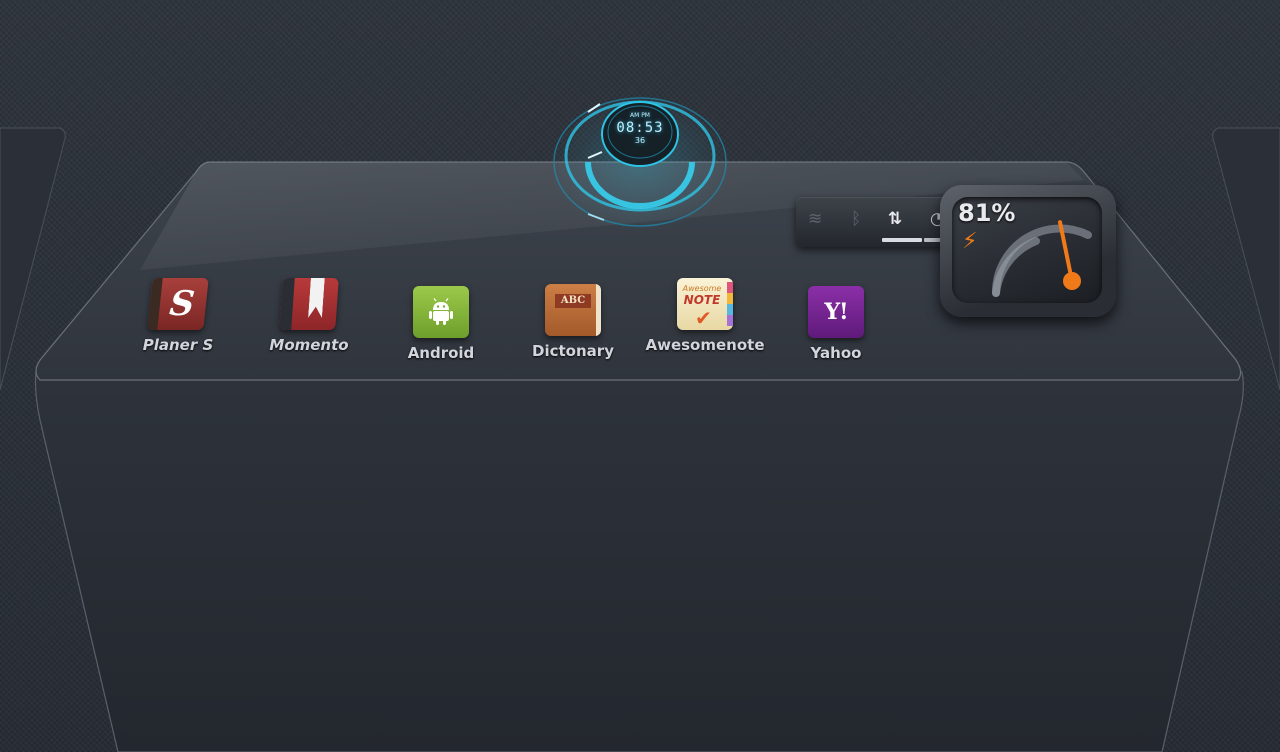 This screenshot has width=1280, height=752. I want to click on clock-seconds: 36, so click(640, 140).